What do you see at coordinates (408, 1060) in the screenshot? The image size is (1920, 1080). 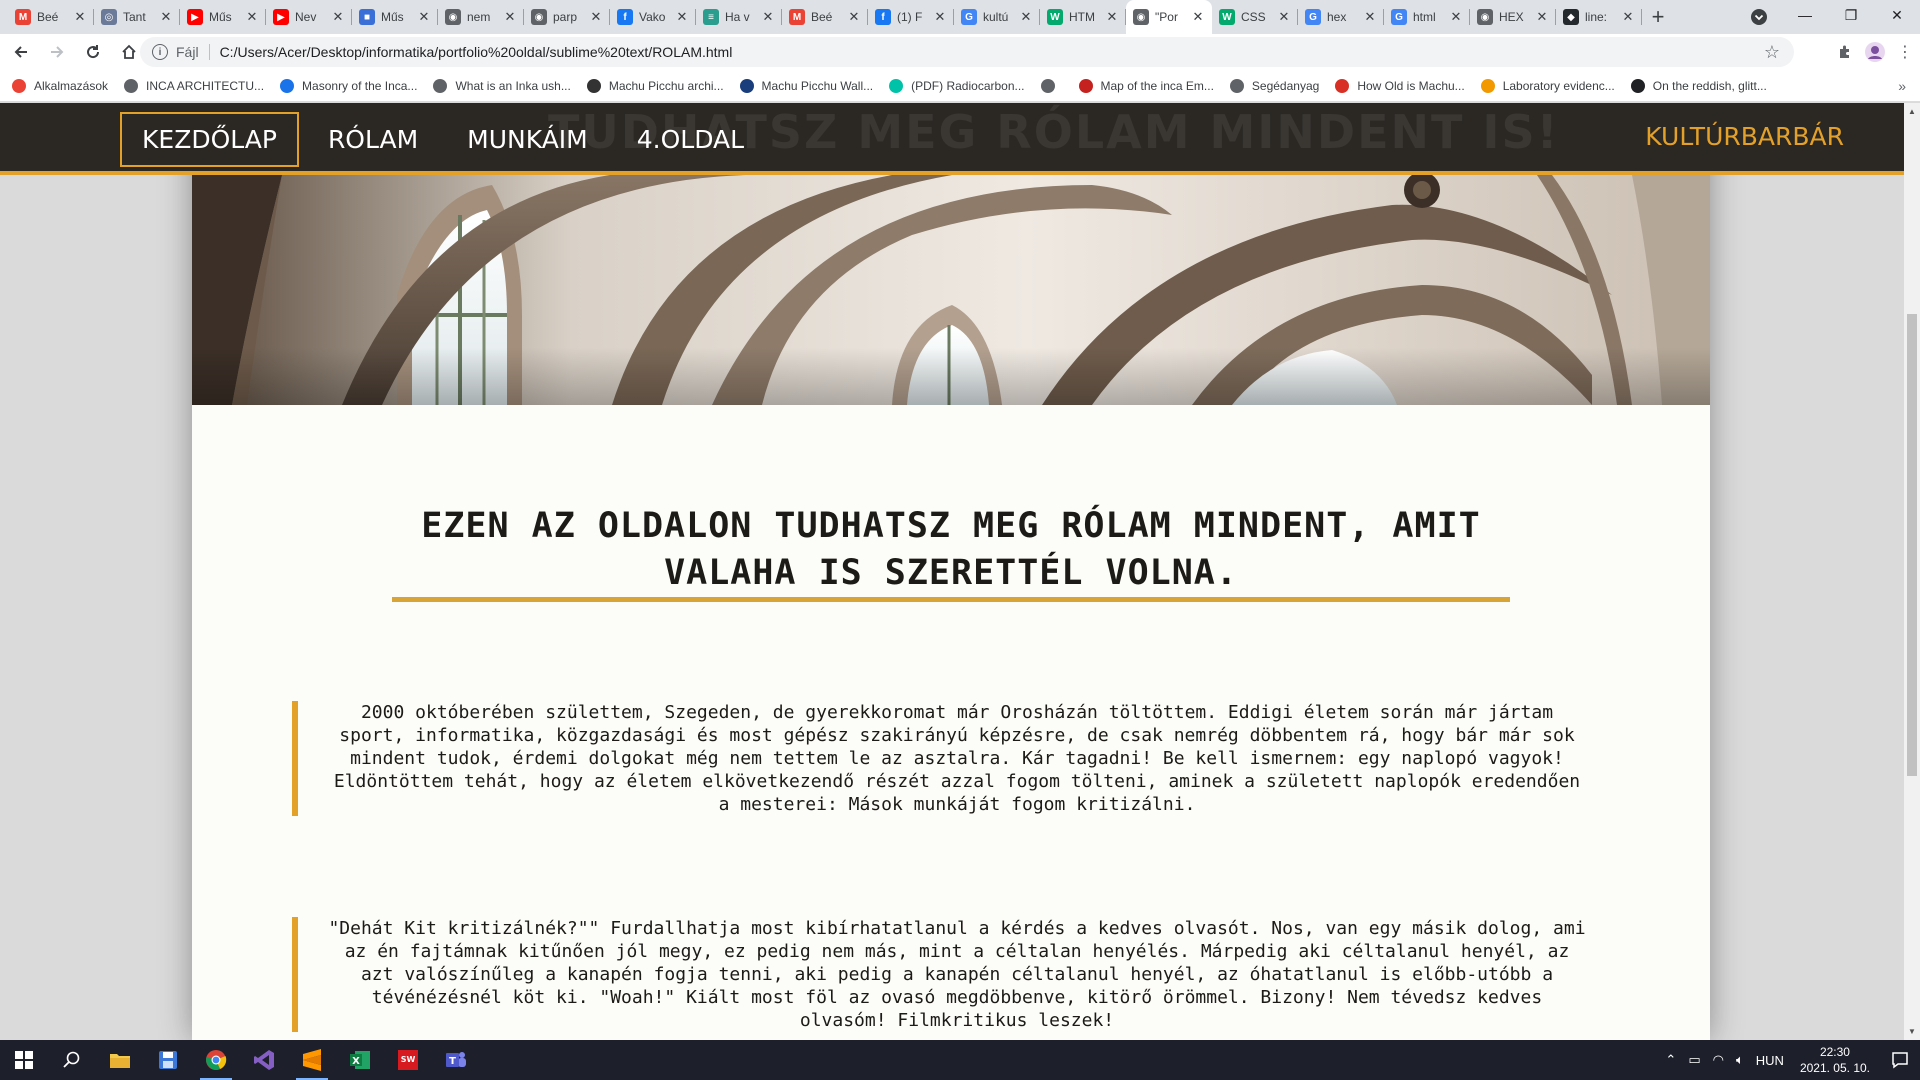 I see `solidworks-icon: SW` at bounding box center [408, 1060].